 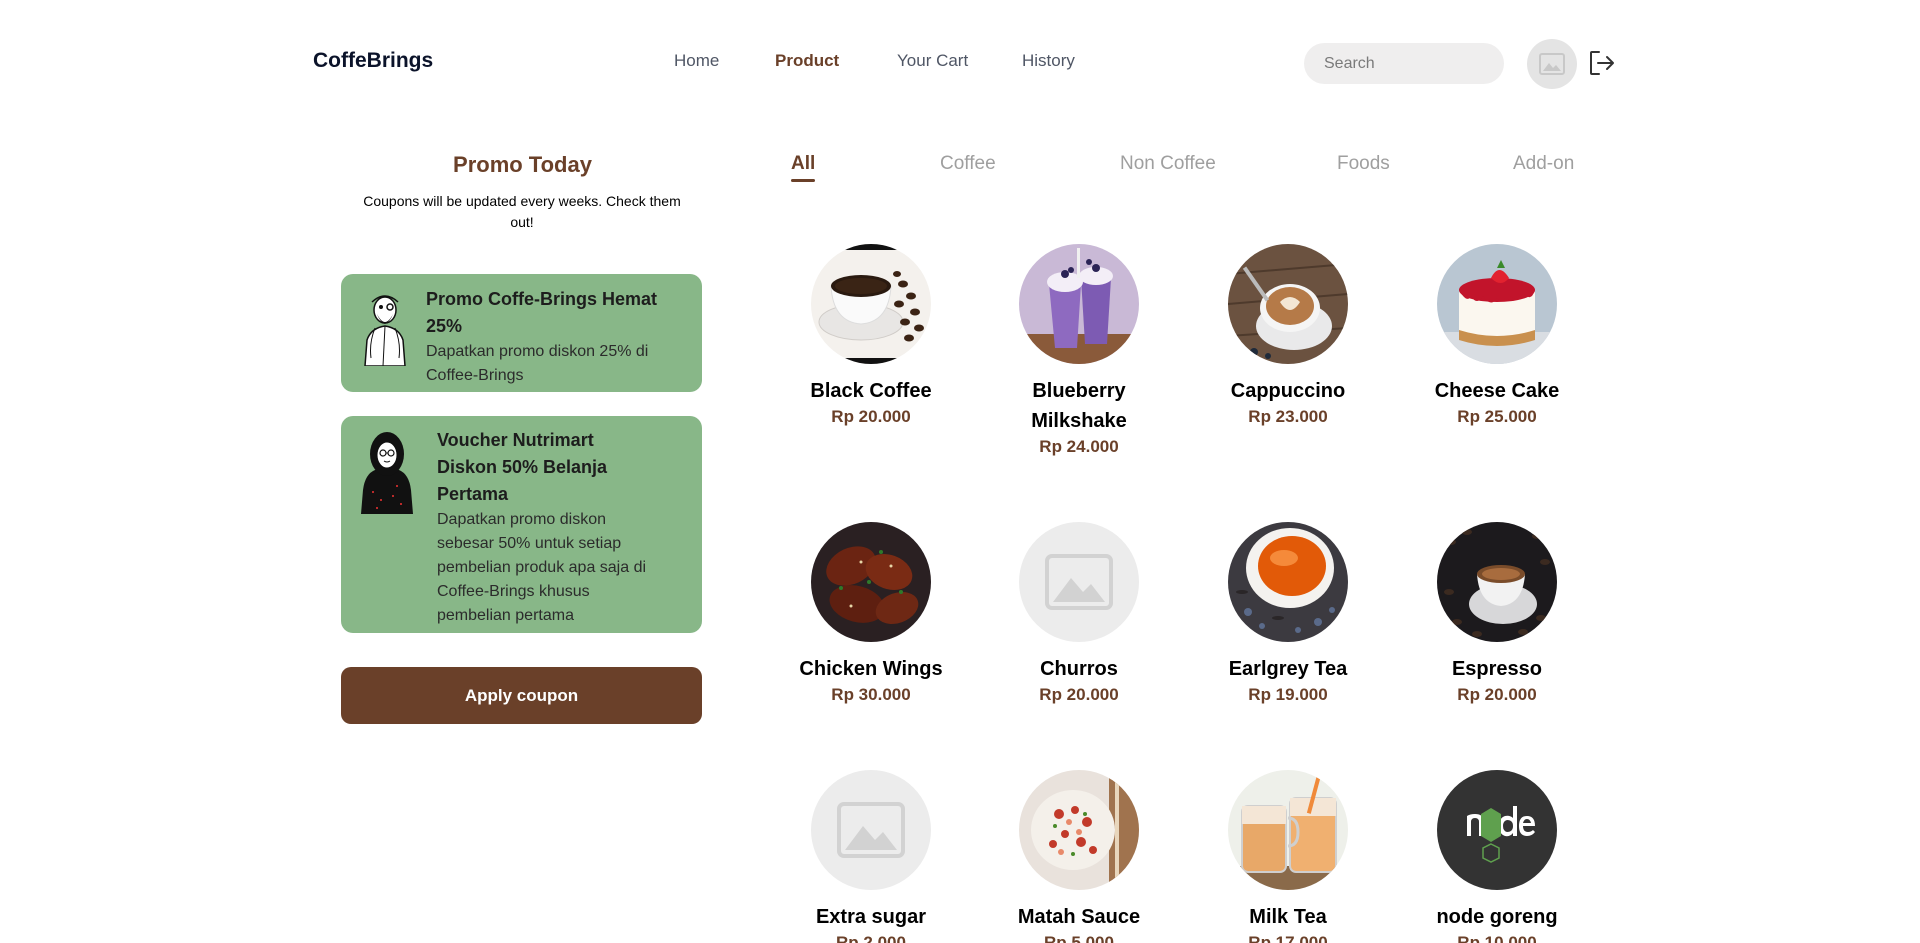 I want to click on apply-coupon-button: Apply coupon, so click(x=521, y=695).